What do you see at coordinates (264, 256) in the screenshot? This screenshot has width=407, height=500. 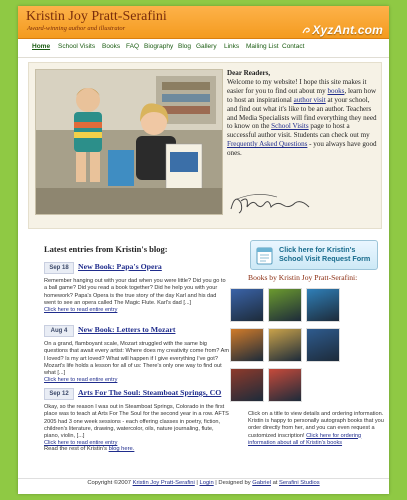 I see `calendar-note-icon` at bounding box center [264, 256].